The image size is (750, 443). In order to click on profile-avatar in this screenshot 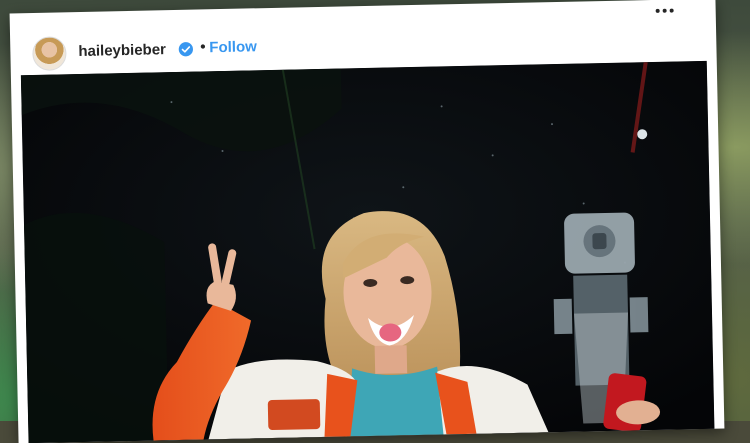, I will do `click(49, 53)`.